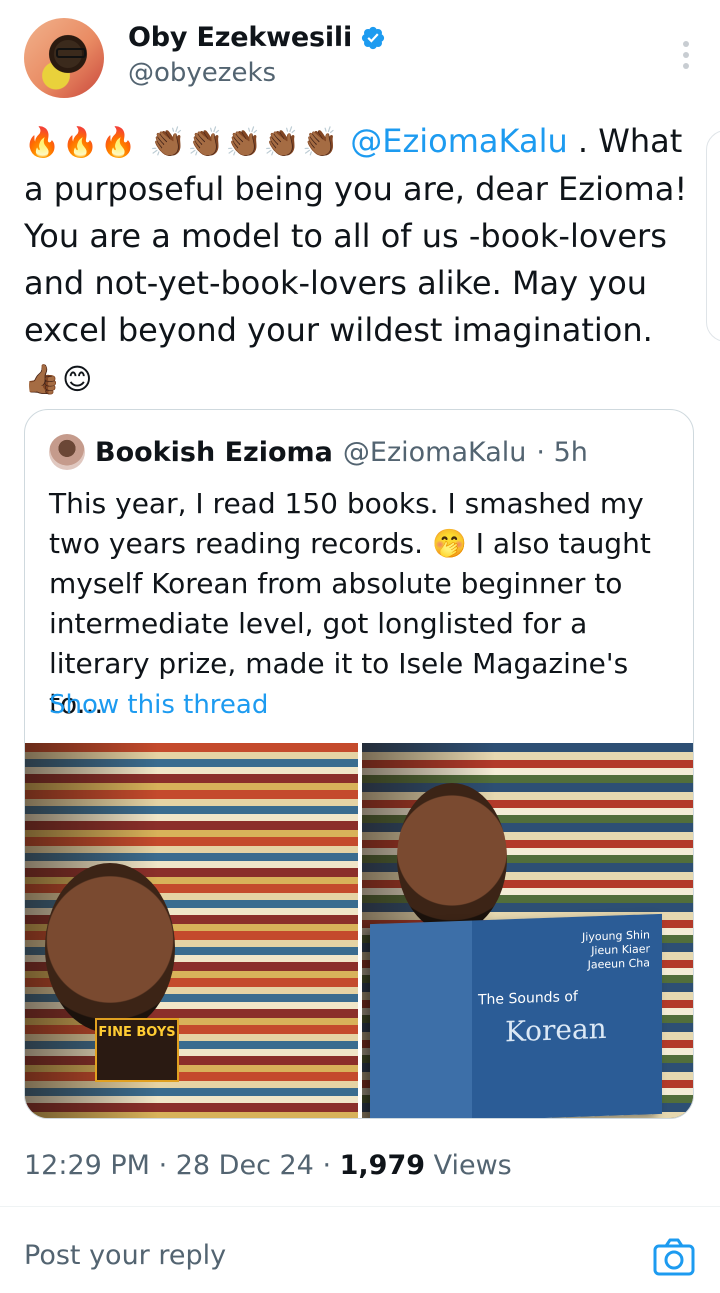  What do you see at coordinates (458, 141) in the screenshot?
I see `tweet-mention-link: @EziomaKalu` at bounding box center [458, 141].